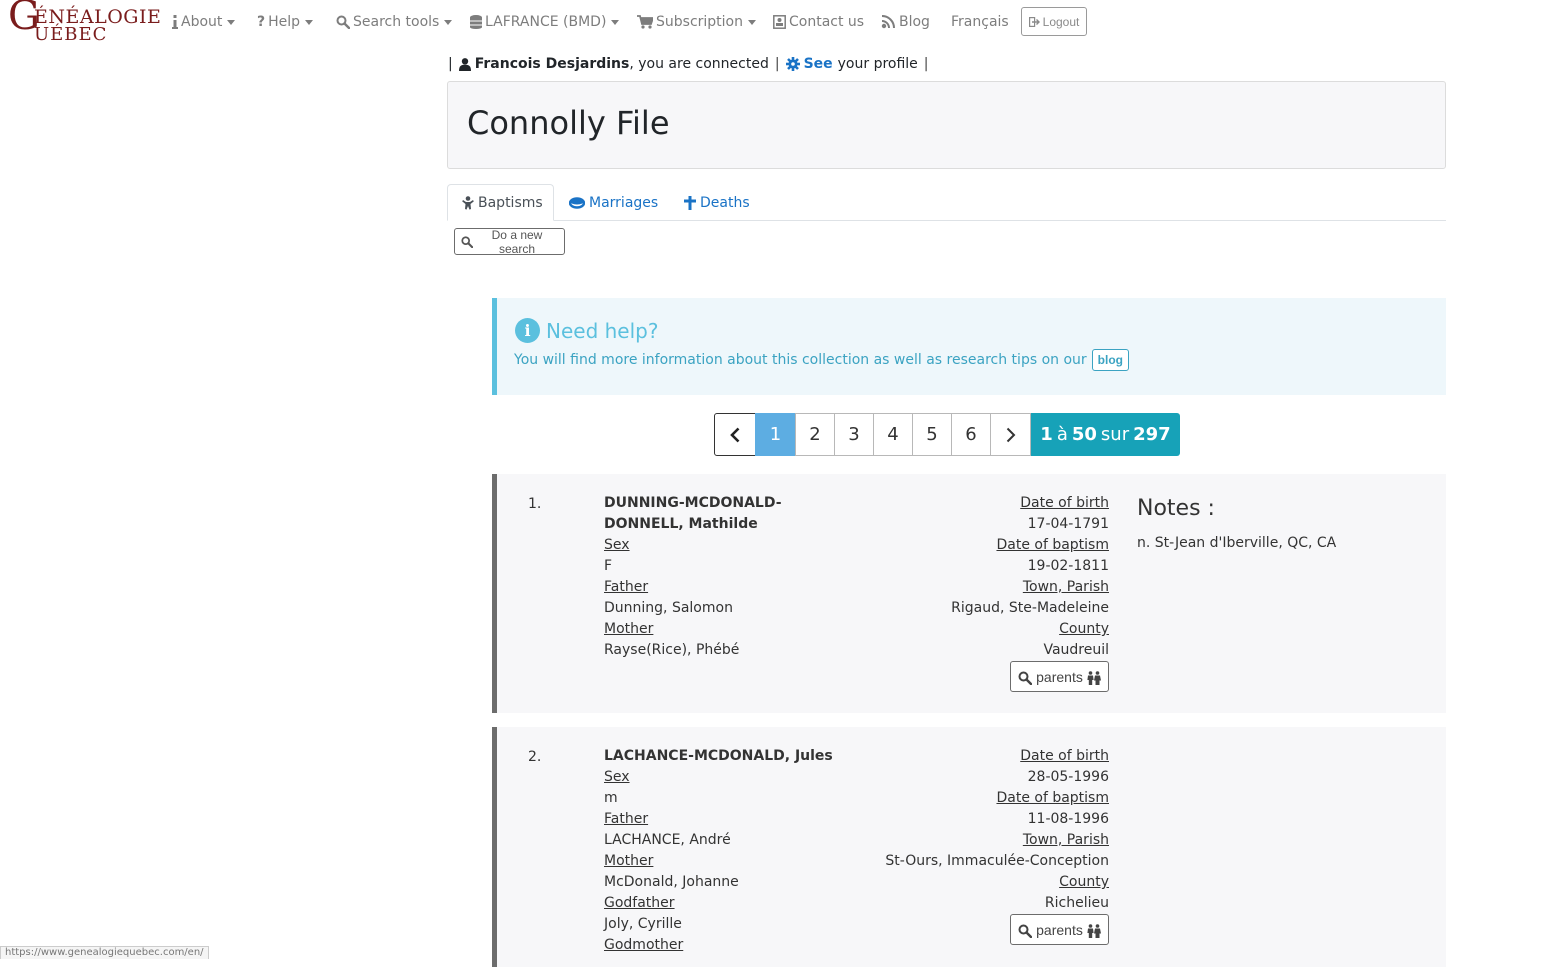 Image resolution: width=1558 pixels, height=967 pixels. I want to click on label-county: County, so click(1084, 882).